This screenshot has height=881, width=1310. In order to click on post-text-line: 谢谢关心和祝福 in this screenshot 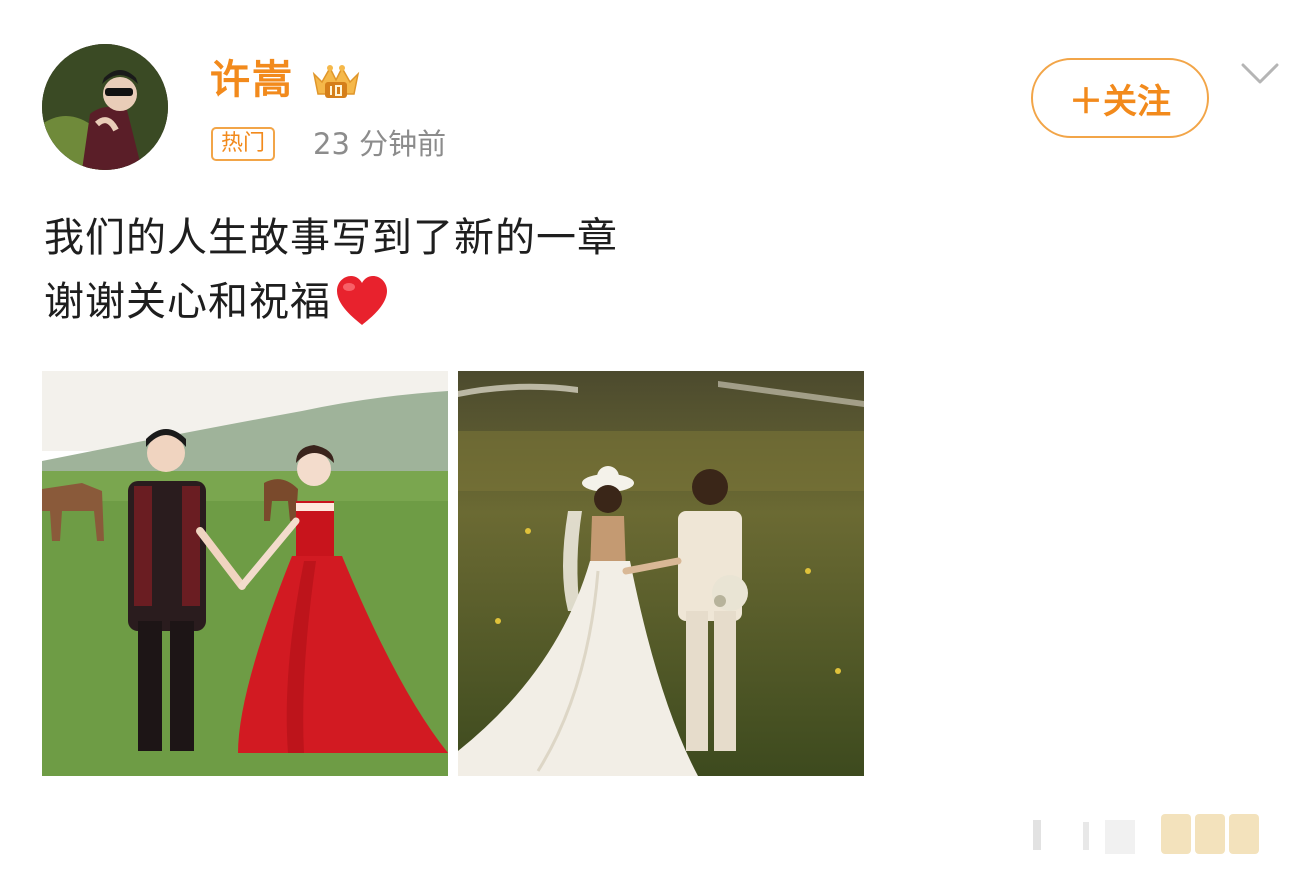, I will do `click(187, 302)`.